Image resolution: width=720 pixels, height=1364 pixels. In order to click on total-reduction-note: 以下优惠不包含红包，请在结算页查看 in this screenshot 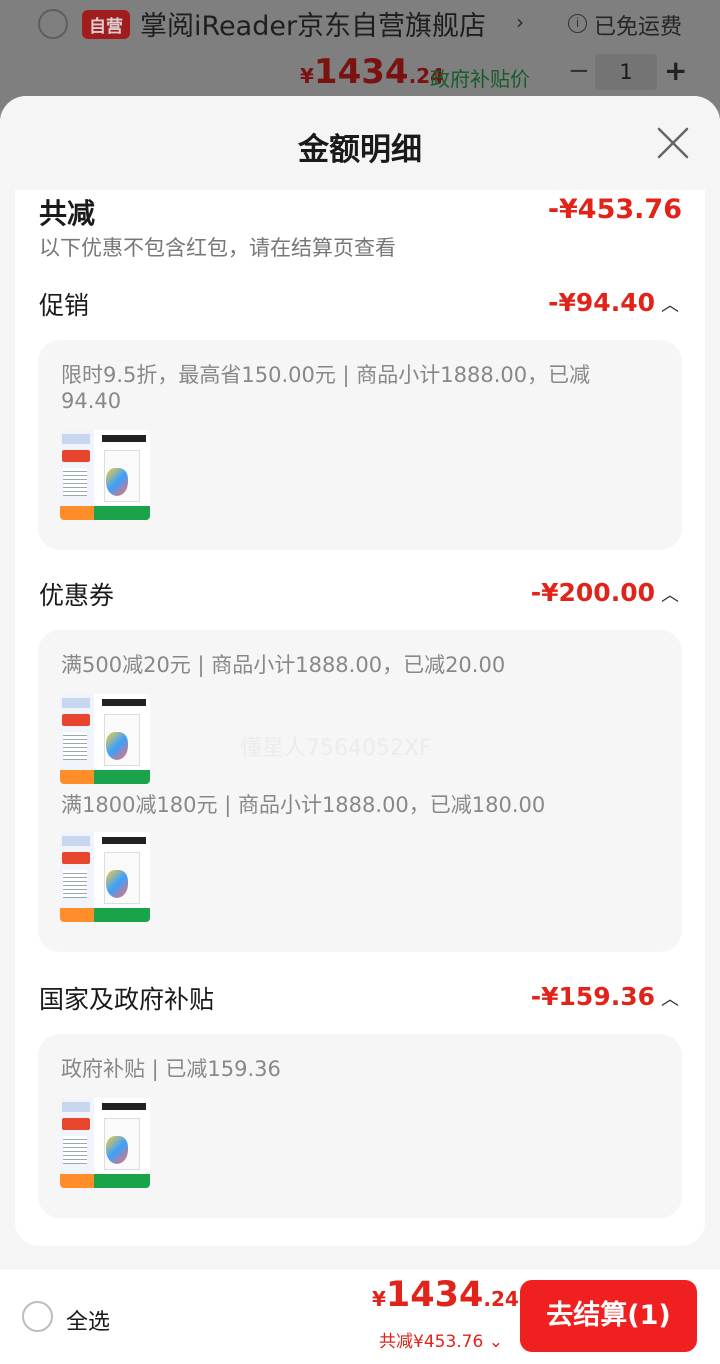, I will do `click(217, 248)`.